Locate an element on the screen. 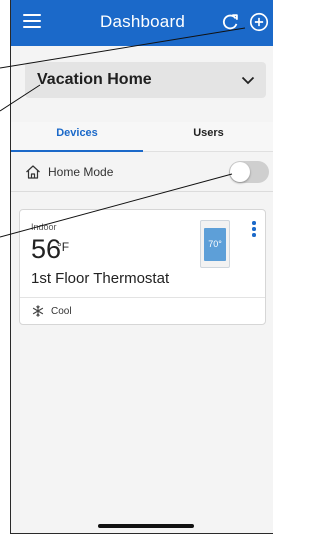 This screenshot has width=320, height=534. tab-users: Users is located at coordinates (208, 137).